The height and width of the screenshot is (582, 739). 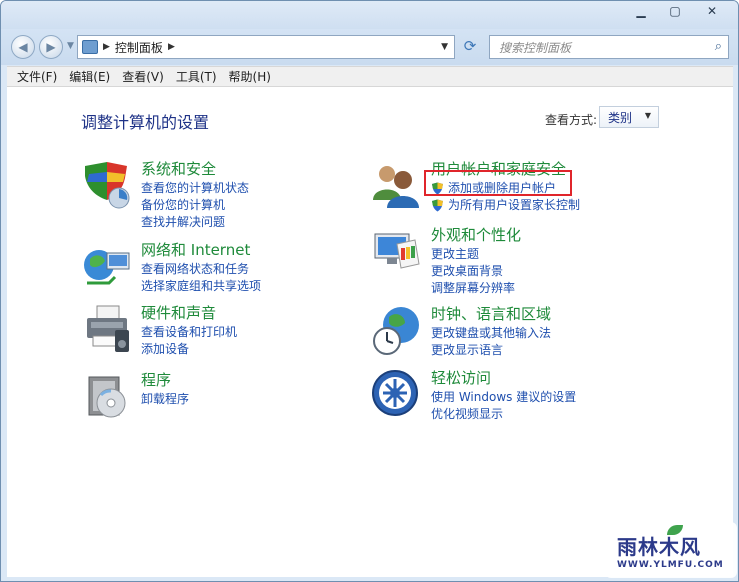 I want to click on close-button: ✕, so click(x=712, y=11).